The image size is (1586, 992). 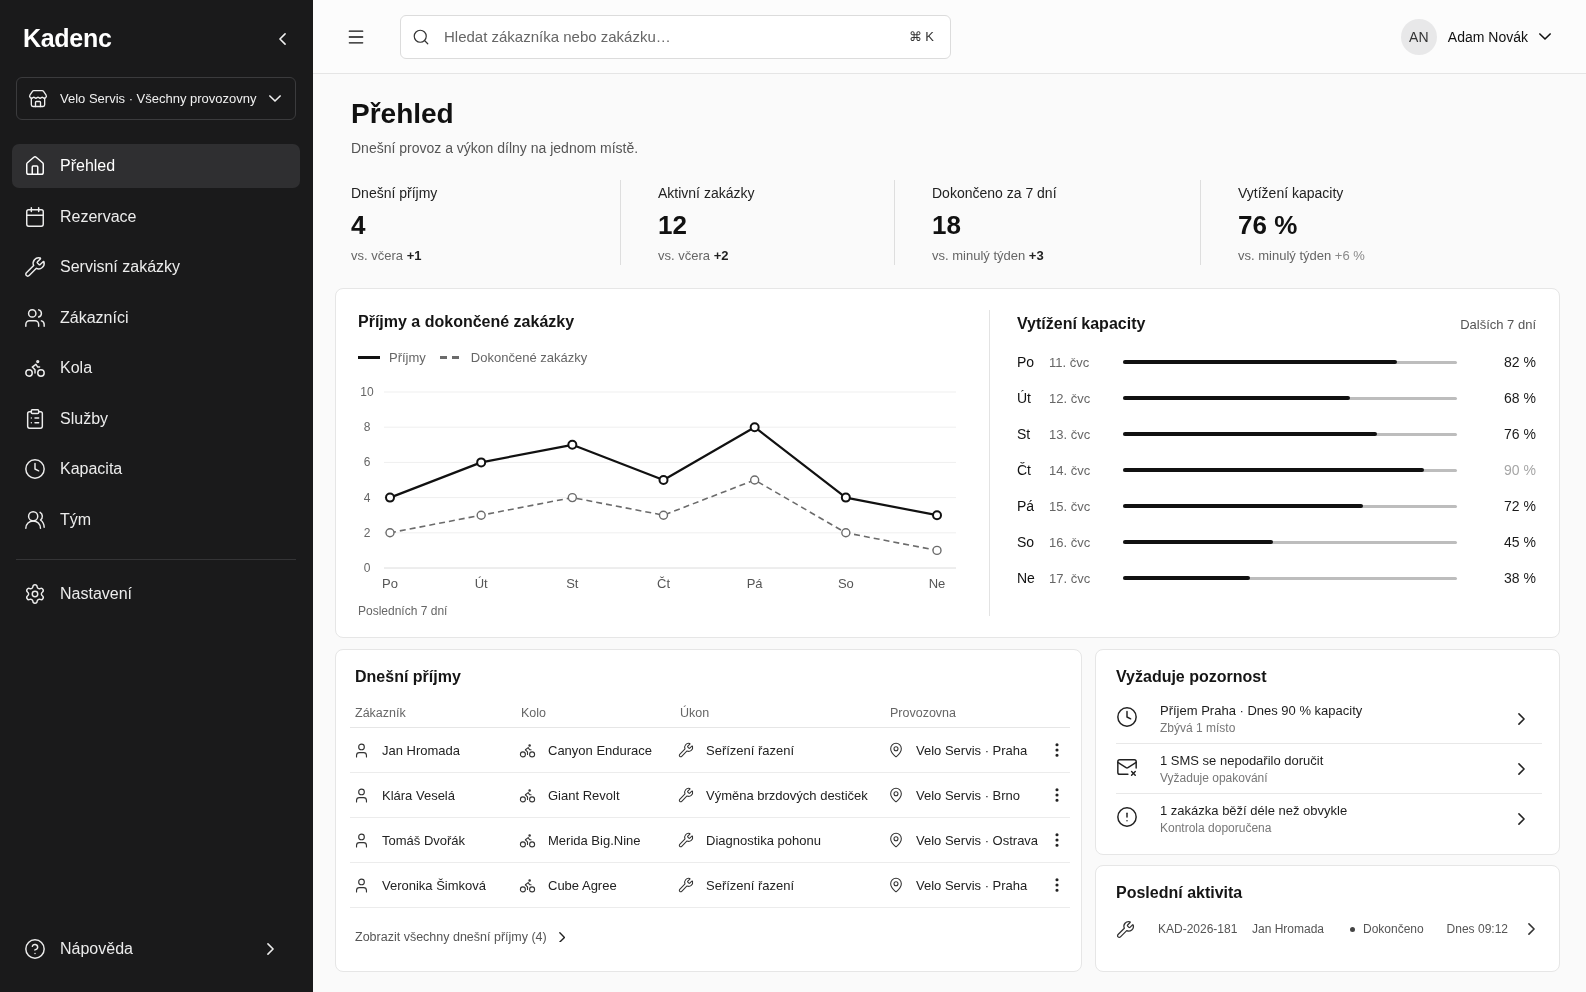 What do you see at coordinates (1475, 36) in the screenshot?
I see `user-menu: AN Adam Novák` at bounding box center [1475, 36].